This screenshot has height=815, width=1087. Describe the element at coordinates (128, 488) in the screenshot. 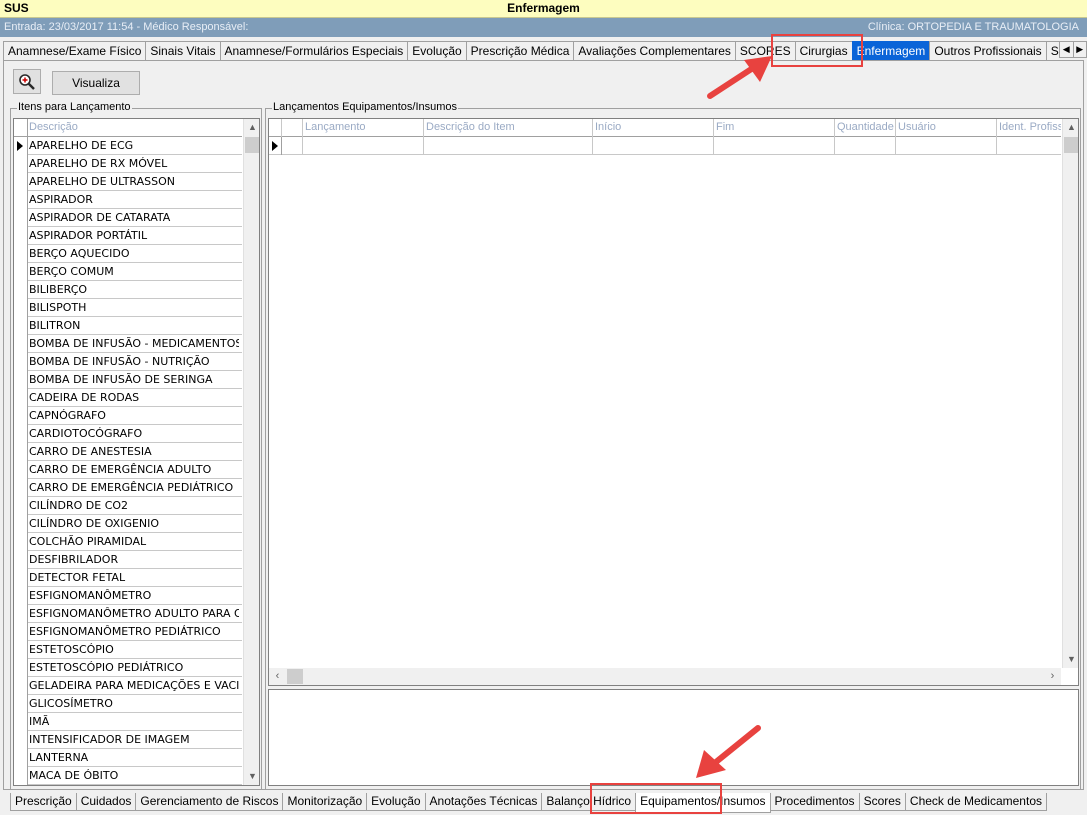

I see `list-item: CARRO DE EMERGÊNCIA PEDIÁTRICO` at that location.